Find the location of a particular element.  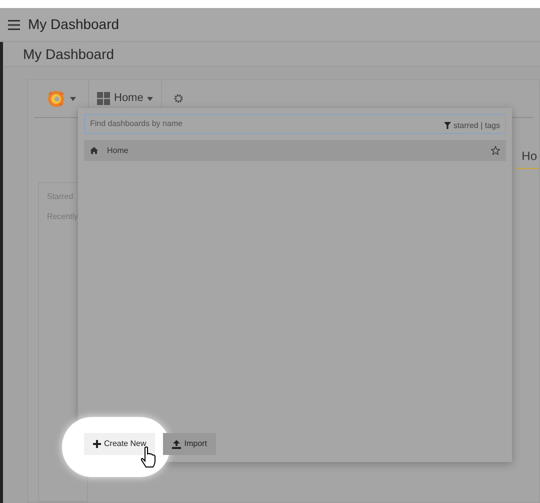

menu-icon is located at coordinates (14, 25).